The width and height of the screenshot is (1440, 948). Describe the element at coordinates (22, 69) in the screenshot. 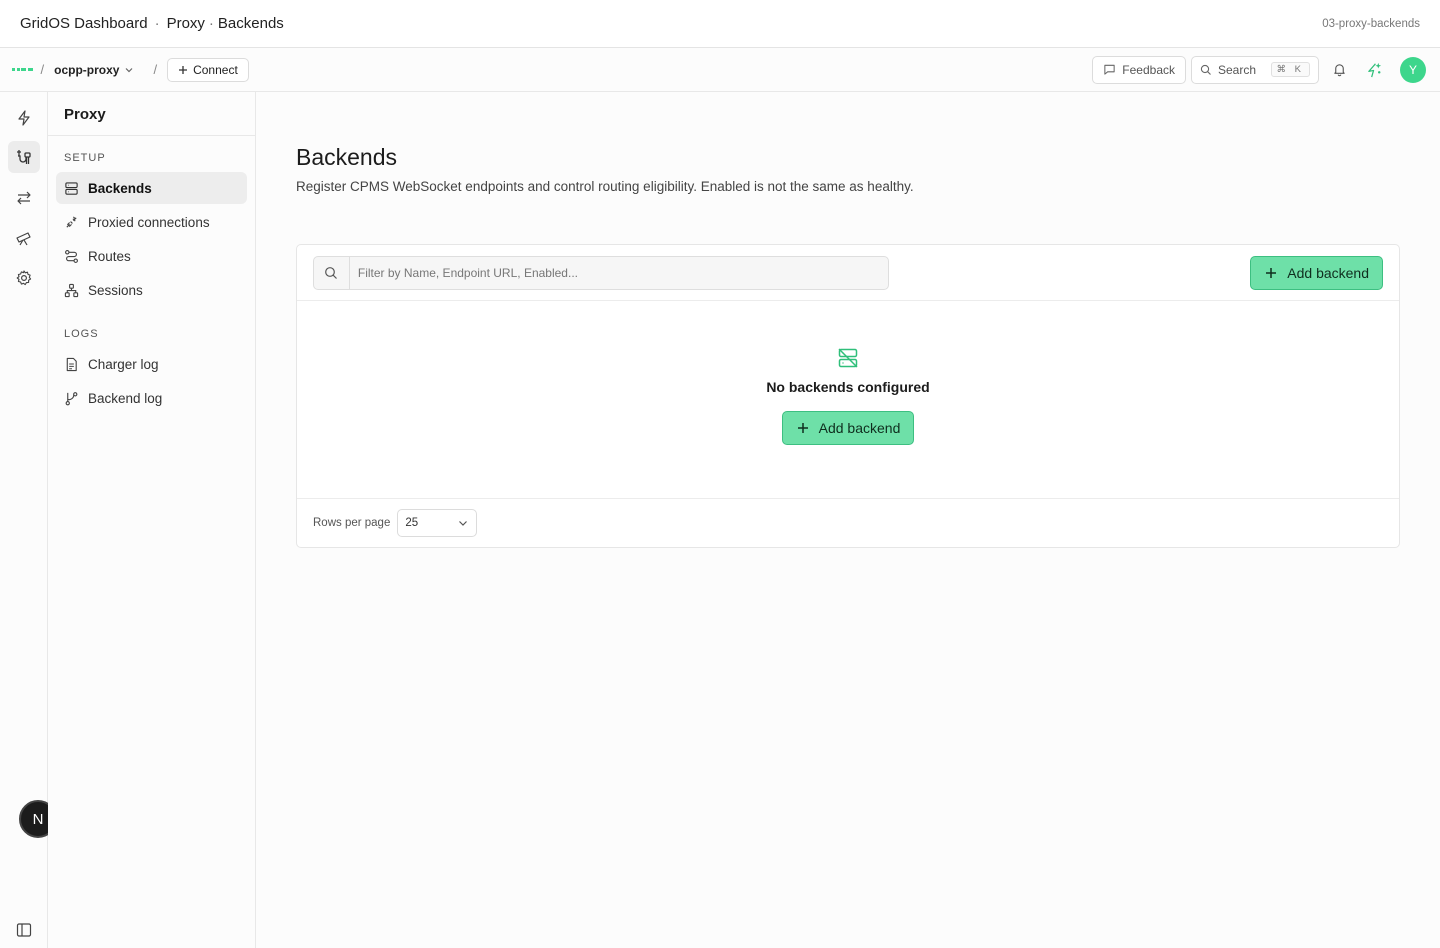

I see `gridos-logo-icon` at that location.